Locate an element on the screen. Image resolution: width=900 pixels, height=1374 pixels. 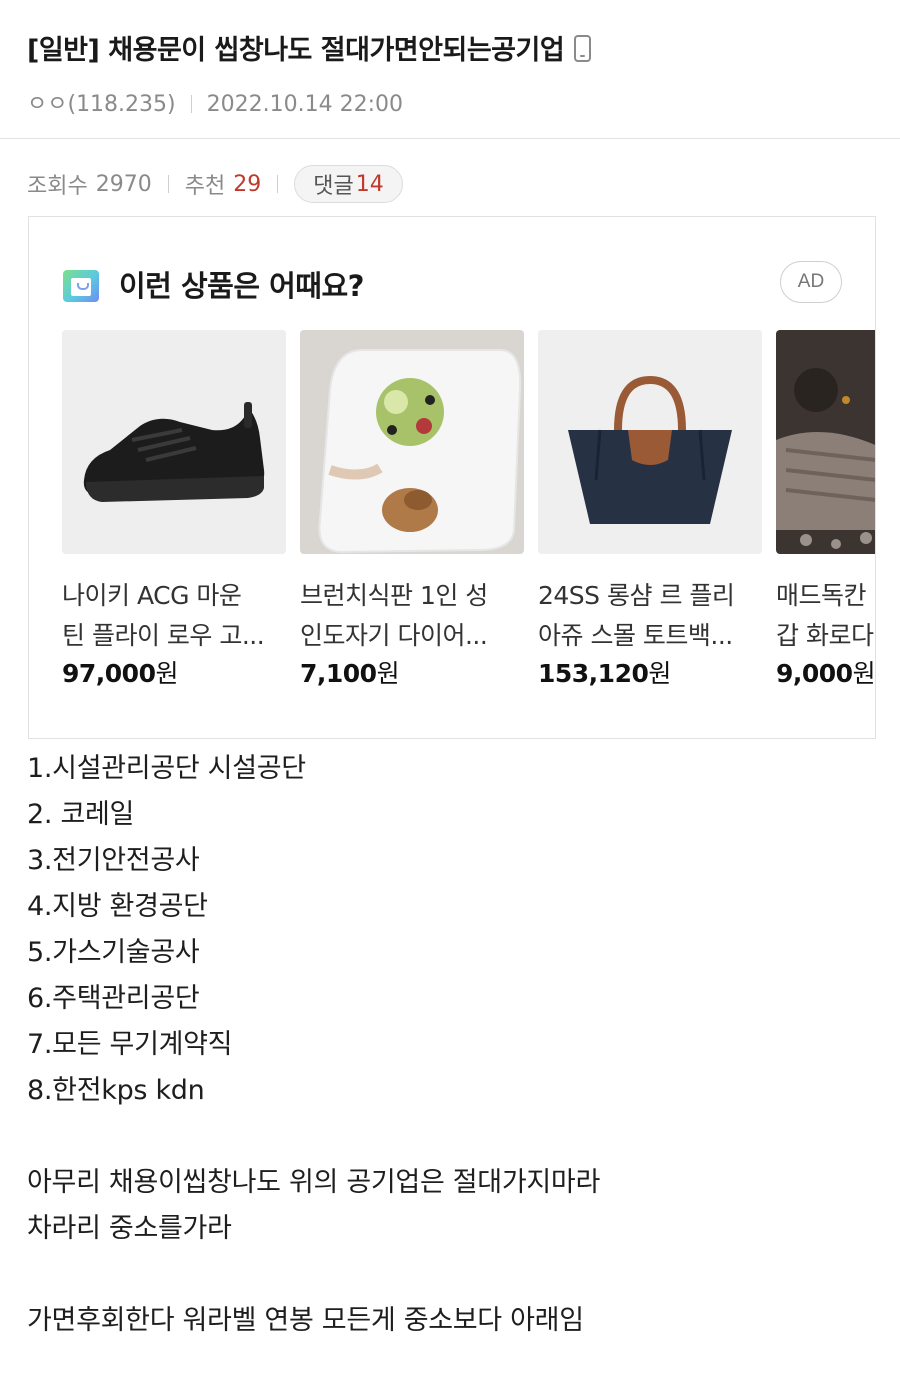
product-price: 97,000원 is located at coordinates (174, 674).